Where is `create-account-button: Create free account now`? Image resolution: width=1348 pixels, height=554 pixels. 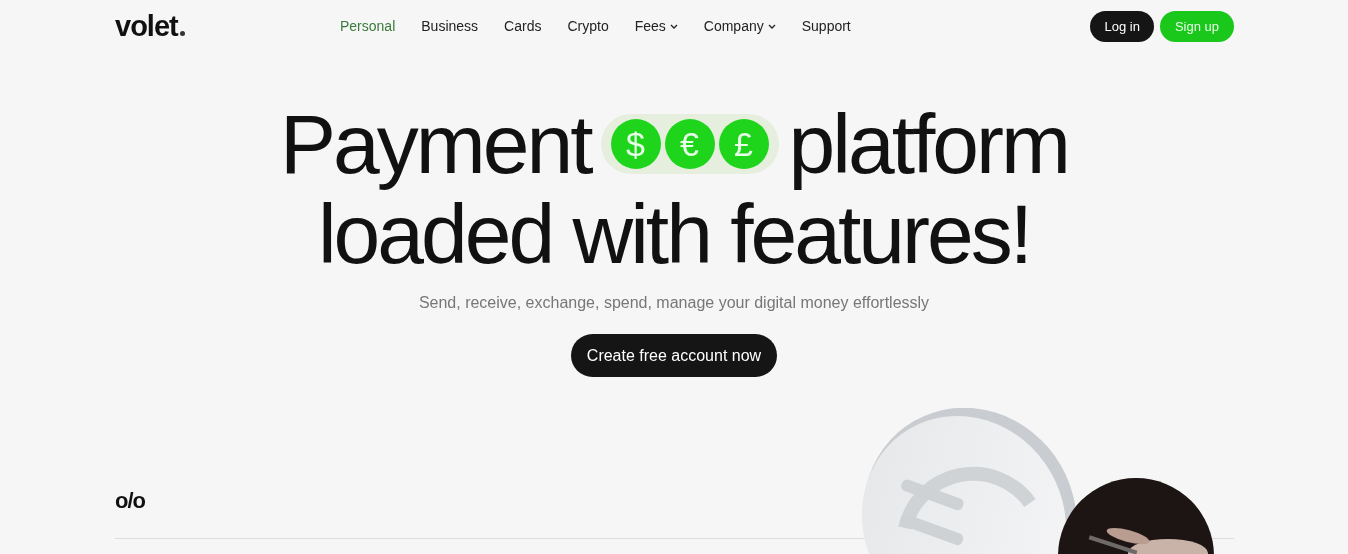
create-account-button: Create free account now is located at coordinates (674, 355).